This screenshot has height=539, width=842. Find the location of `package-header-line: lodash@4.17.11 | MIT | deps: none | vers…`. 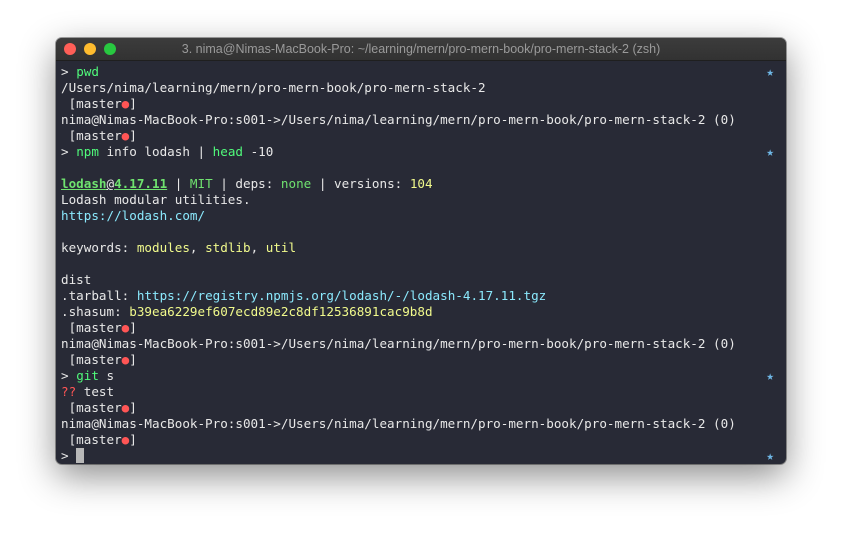

package-header-line: lodash@4.17.11 | MIT | deps: none | vers… is located at coordinates (423, 184).